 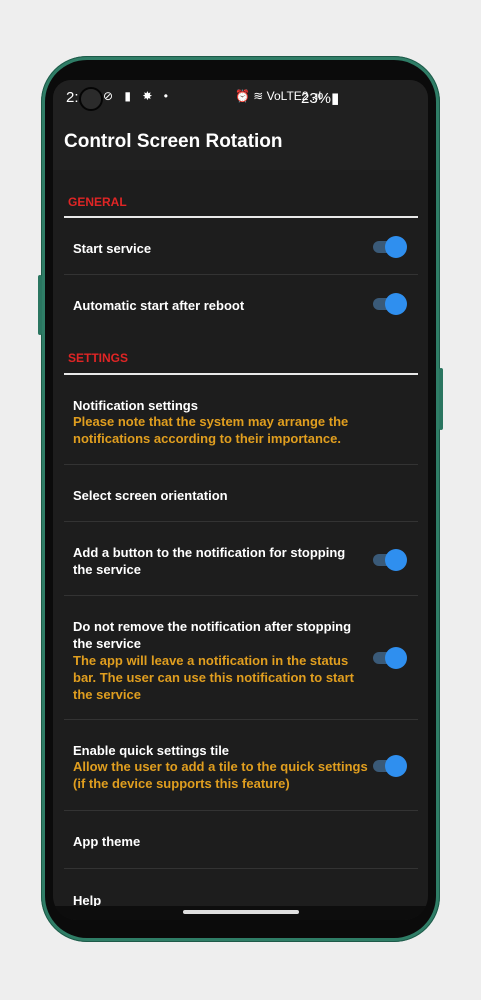 What do you see at coordinates (98, 358) in the screenshot?
I see `section-header-settings: SETTINGS` at bounding box center [98, 358].